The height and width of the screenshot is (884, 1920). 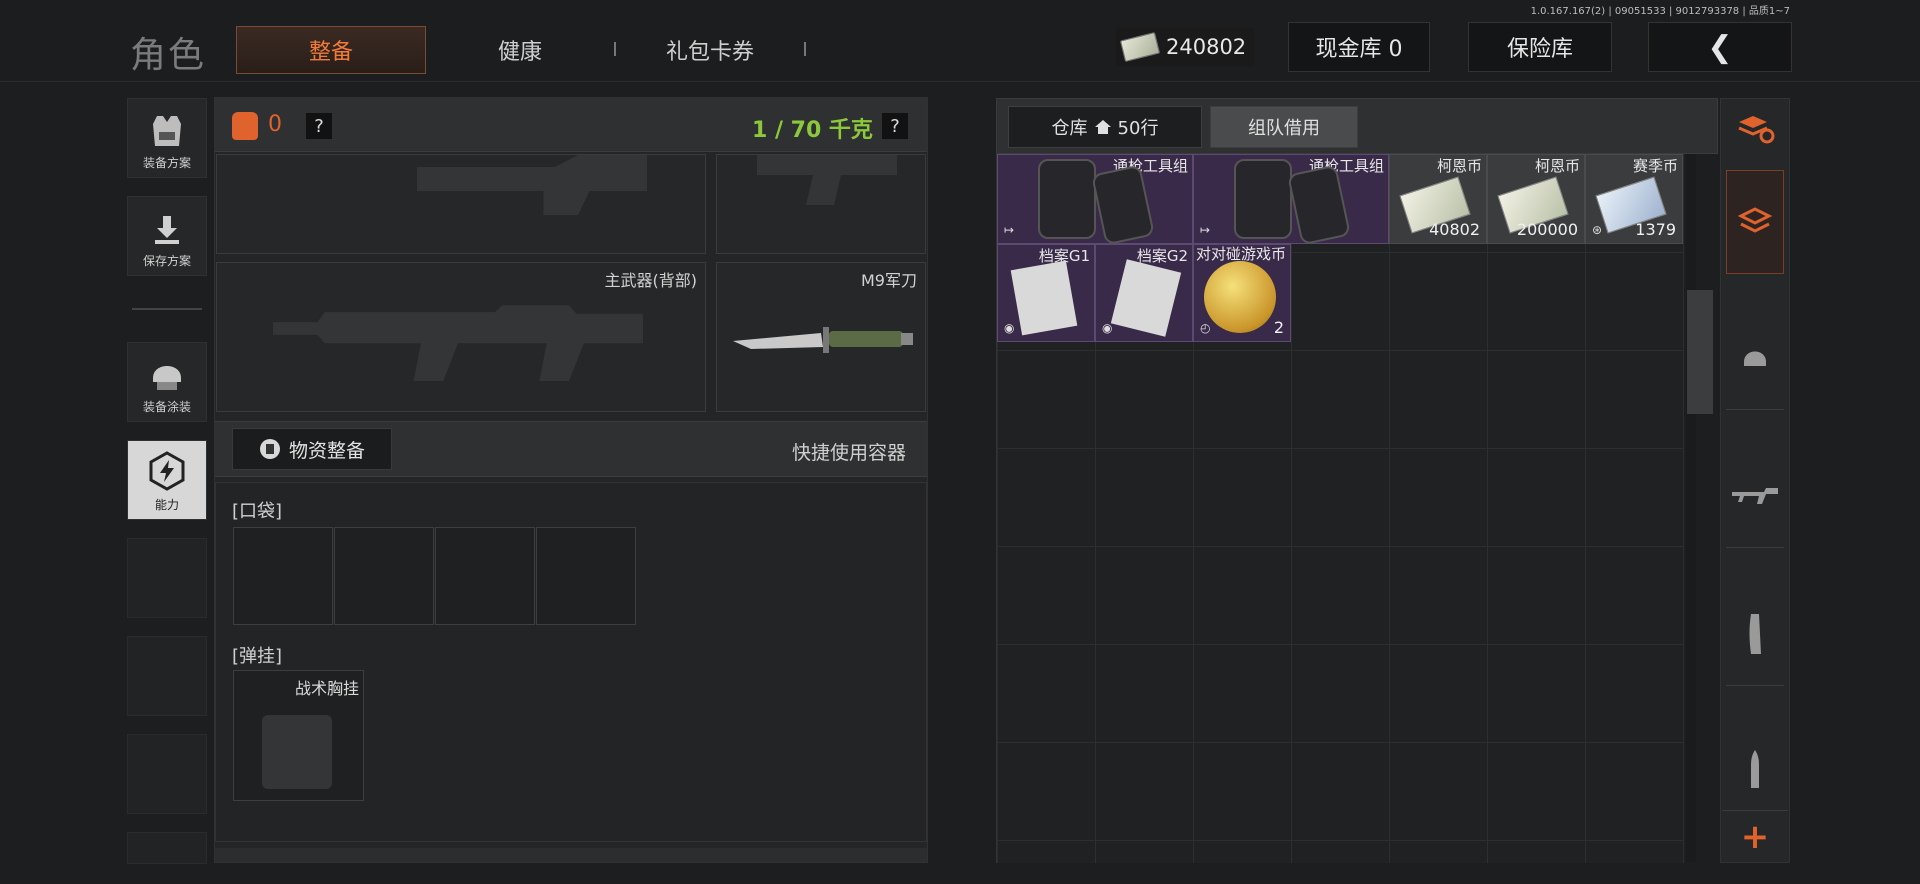 What do you see at coordinates (1454, 229) in the screenshot?
I see `item-quantity: 40802` at bounding box center [1454, 229].